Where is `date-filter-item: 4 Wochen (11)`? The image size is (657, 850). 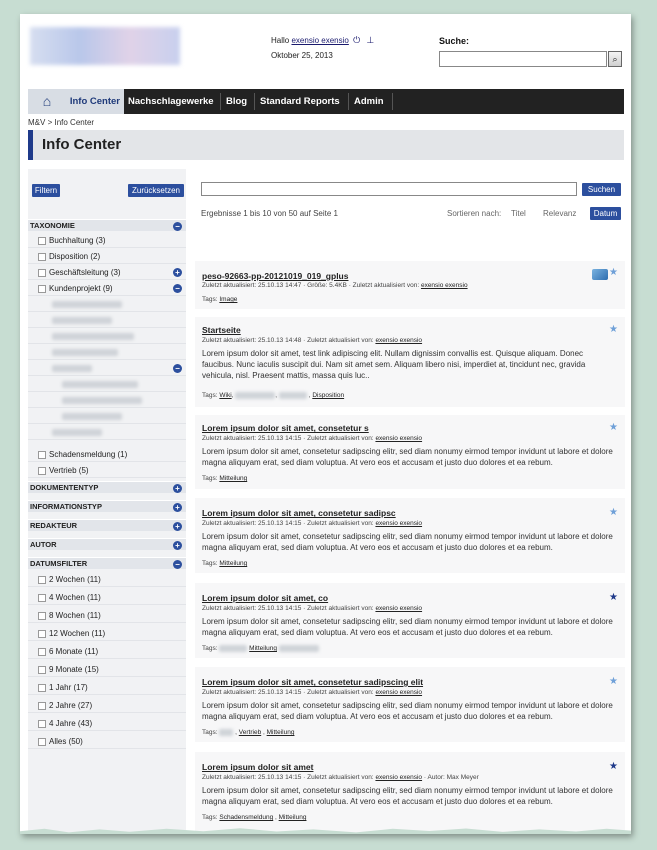
date-filter-item: 4 Wochen (11) is located at coordinates (107, 597).